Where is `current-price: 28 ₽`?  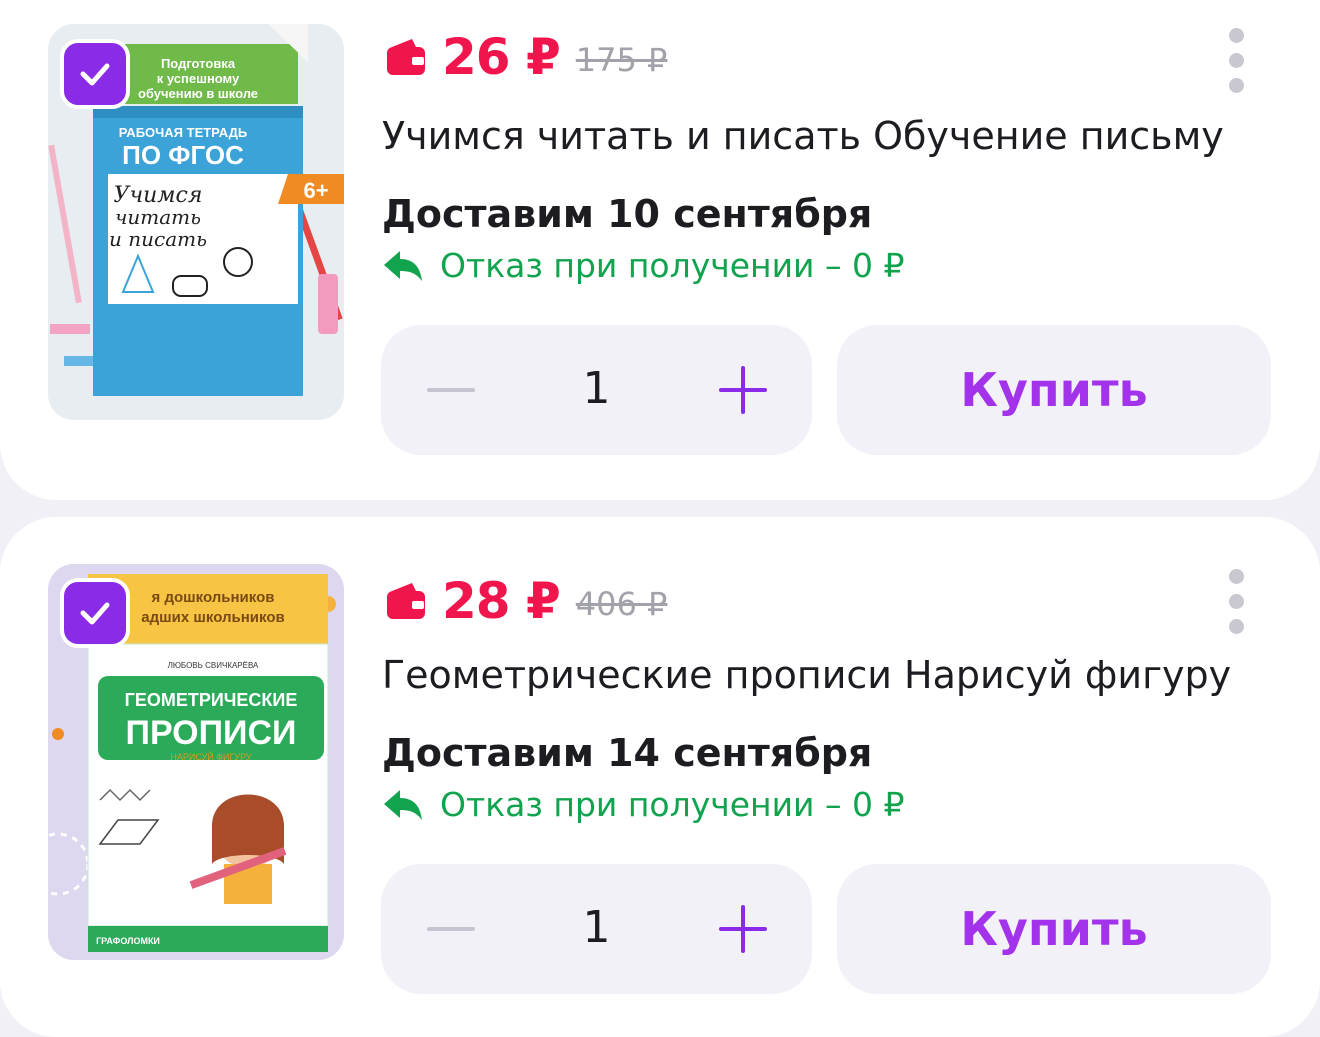 current-price: 28 ₽ is located at coordinates (501, 601).